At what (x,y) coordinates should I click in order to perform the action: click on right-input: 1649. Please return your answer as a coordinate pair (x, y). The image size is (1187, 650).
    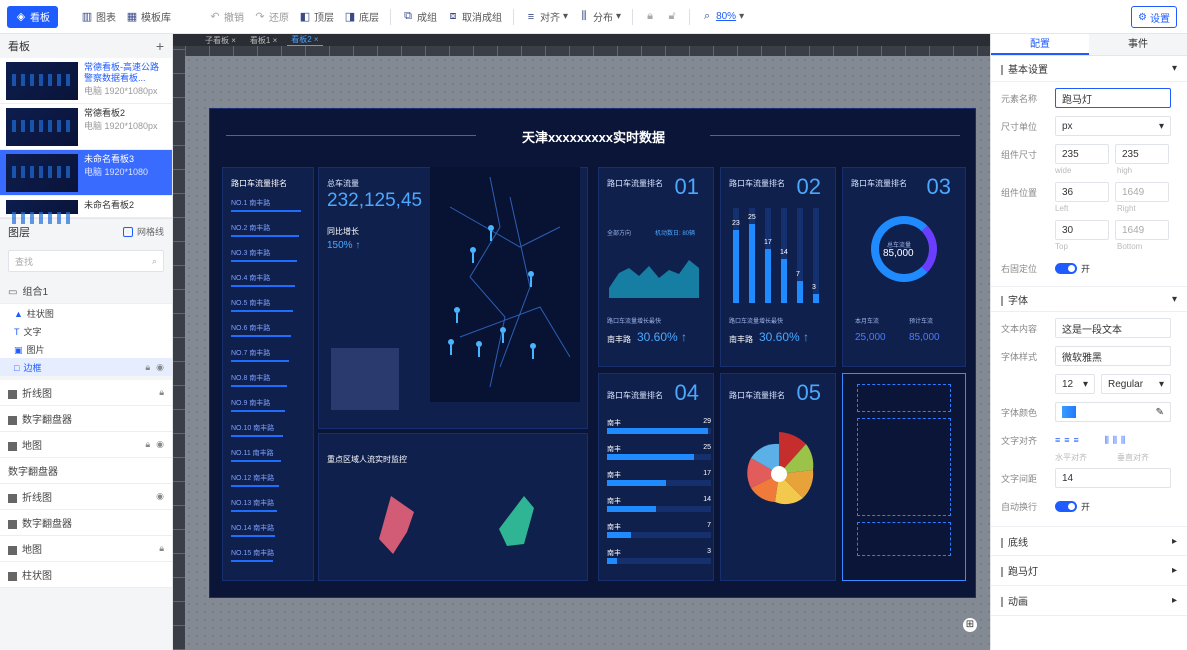
    Looking at the image, I should click on (1142, 192).